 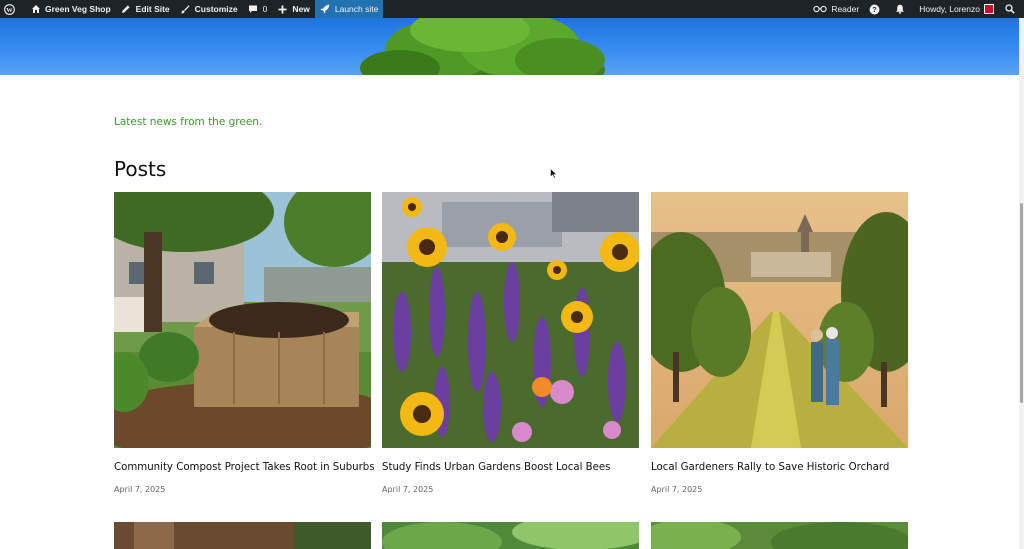 I want to click on home-icon, so click(x=35, y=9).